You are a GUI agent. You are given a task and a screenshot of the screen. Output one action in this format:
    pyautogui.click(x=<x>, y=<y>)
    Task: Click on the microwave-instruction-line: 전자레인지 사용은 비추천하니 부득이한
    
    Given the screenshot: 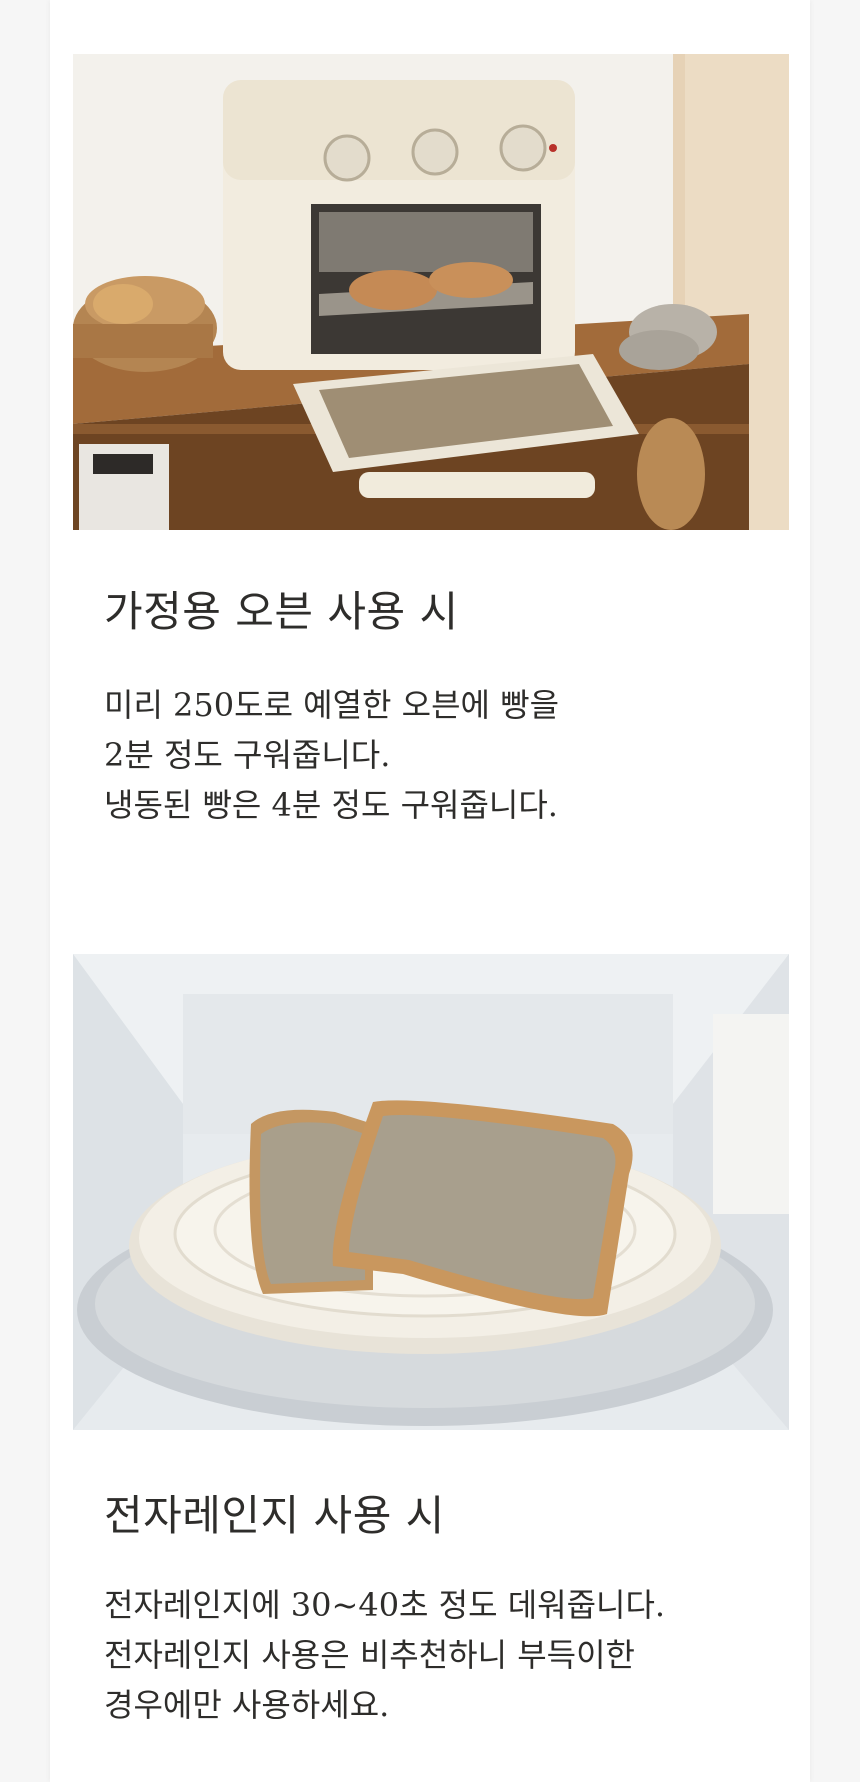 What is the action you would take?
    pyautogui.click(x=369, y=1655)
    